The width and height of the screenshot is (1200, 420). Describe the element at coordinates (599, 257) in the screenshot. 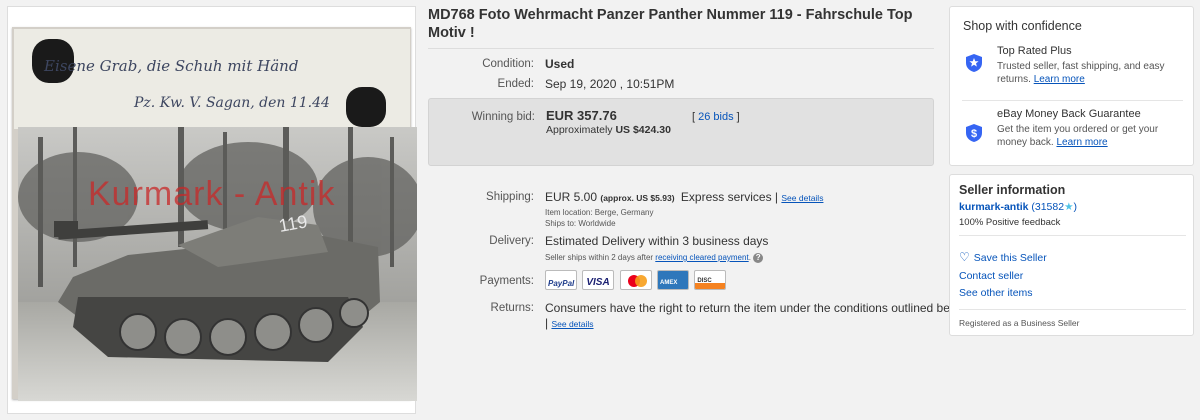

I see `delivery-note-prefix: Seller ships within 2 days after` at that location.